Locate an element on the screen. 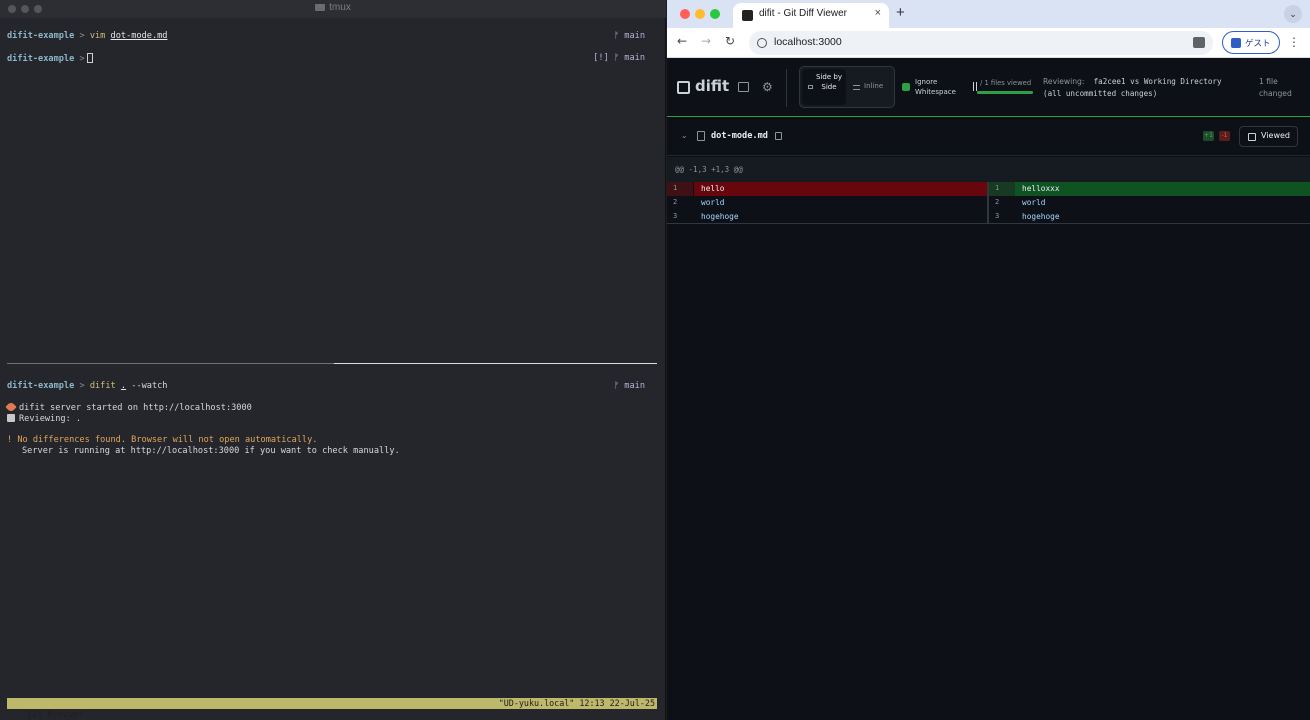 The image size is (1310, 720). columns-icon is located at coordinates (810, 87).